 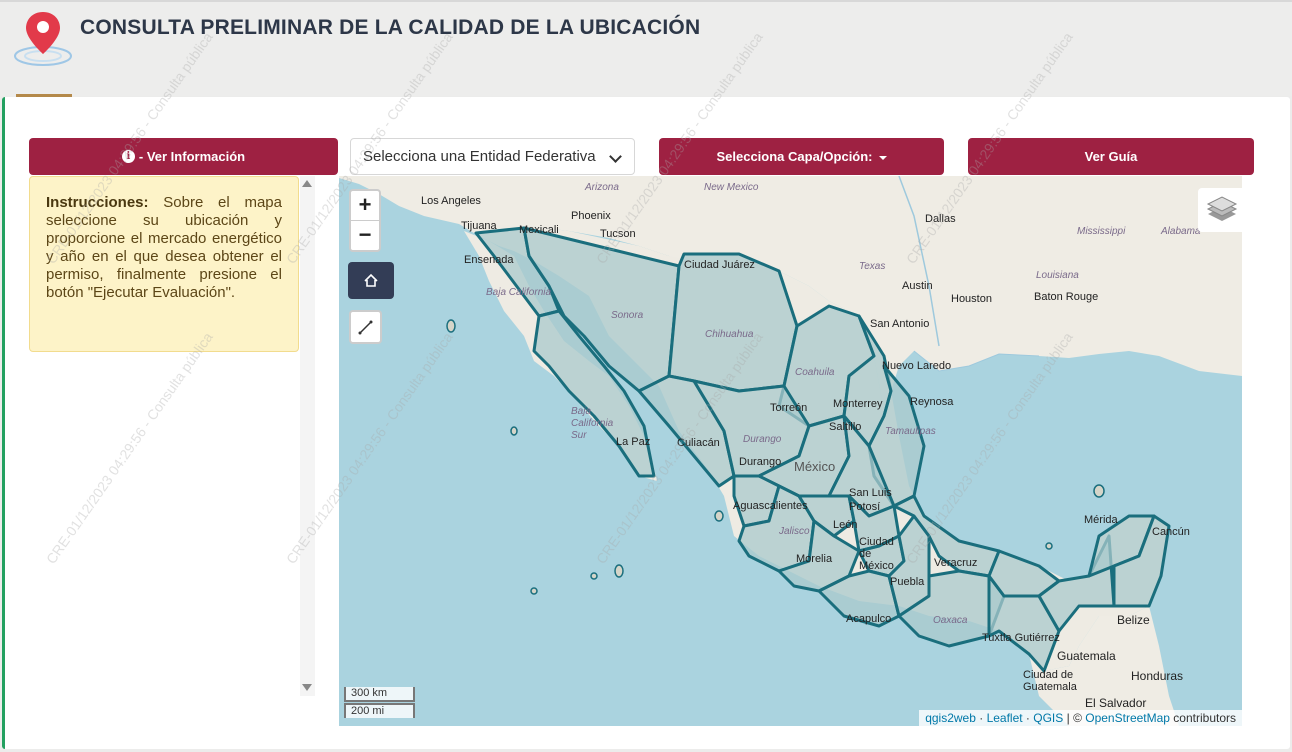 I want to click on map-label: Sonora, so click(x=627, y=315).